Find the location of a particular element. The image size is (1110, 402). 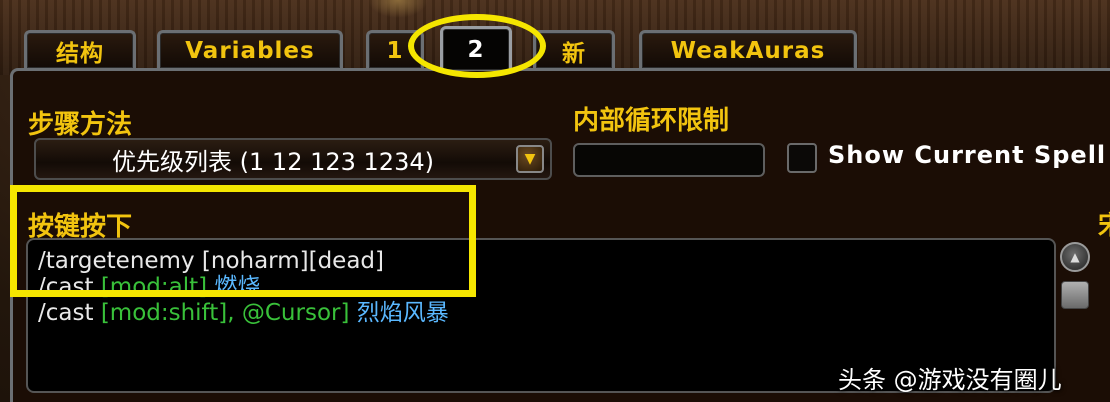

tab-2: 2 is located at coordinates (476, 48).